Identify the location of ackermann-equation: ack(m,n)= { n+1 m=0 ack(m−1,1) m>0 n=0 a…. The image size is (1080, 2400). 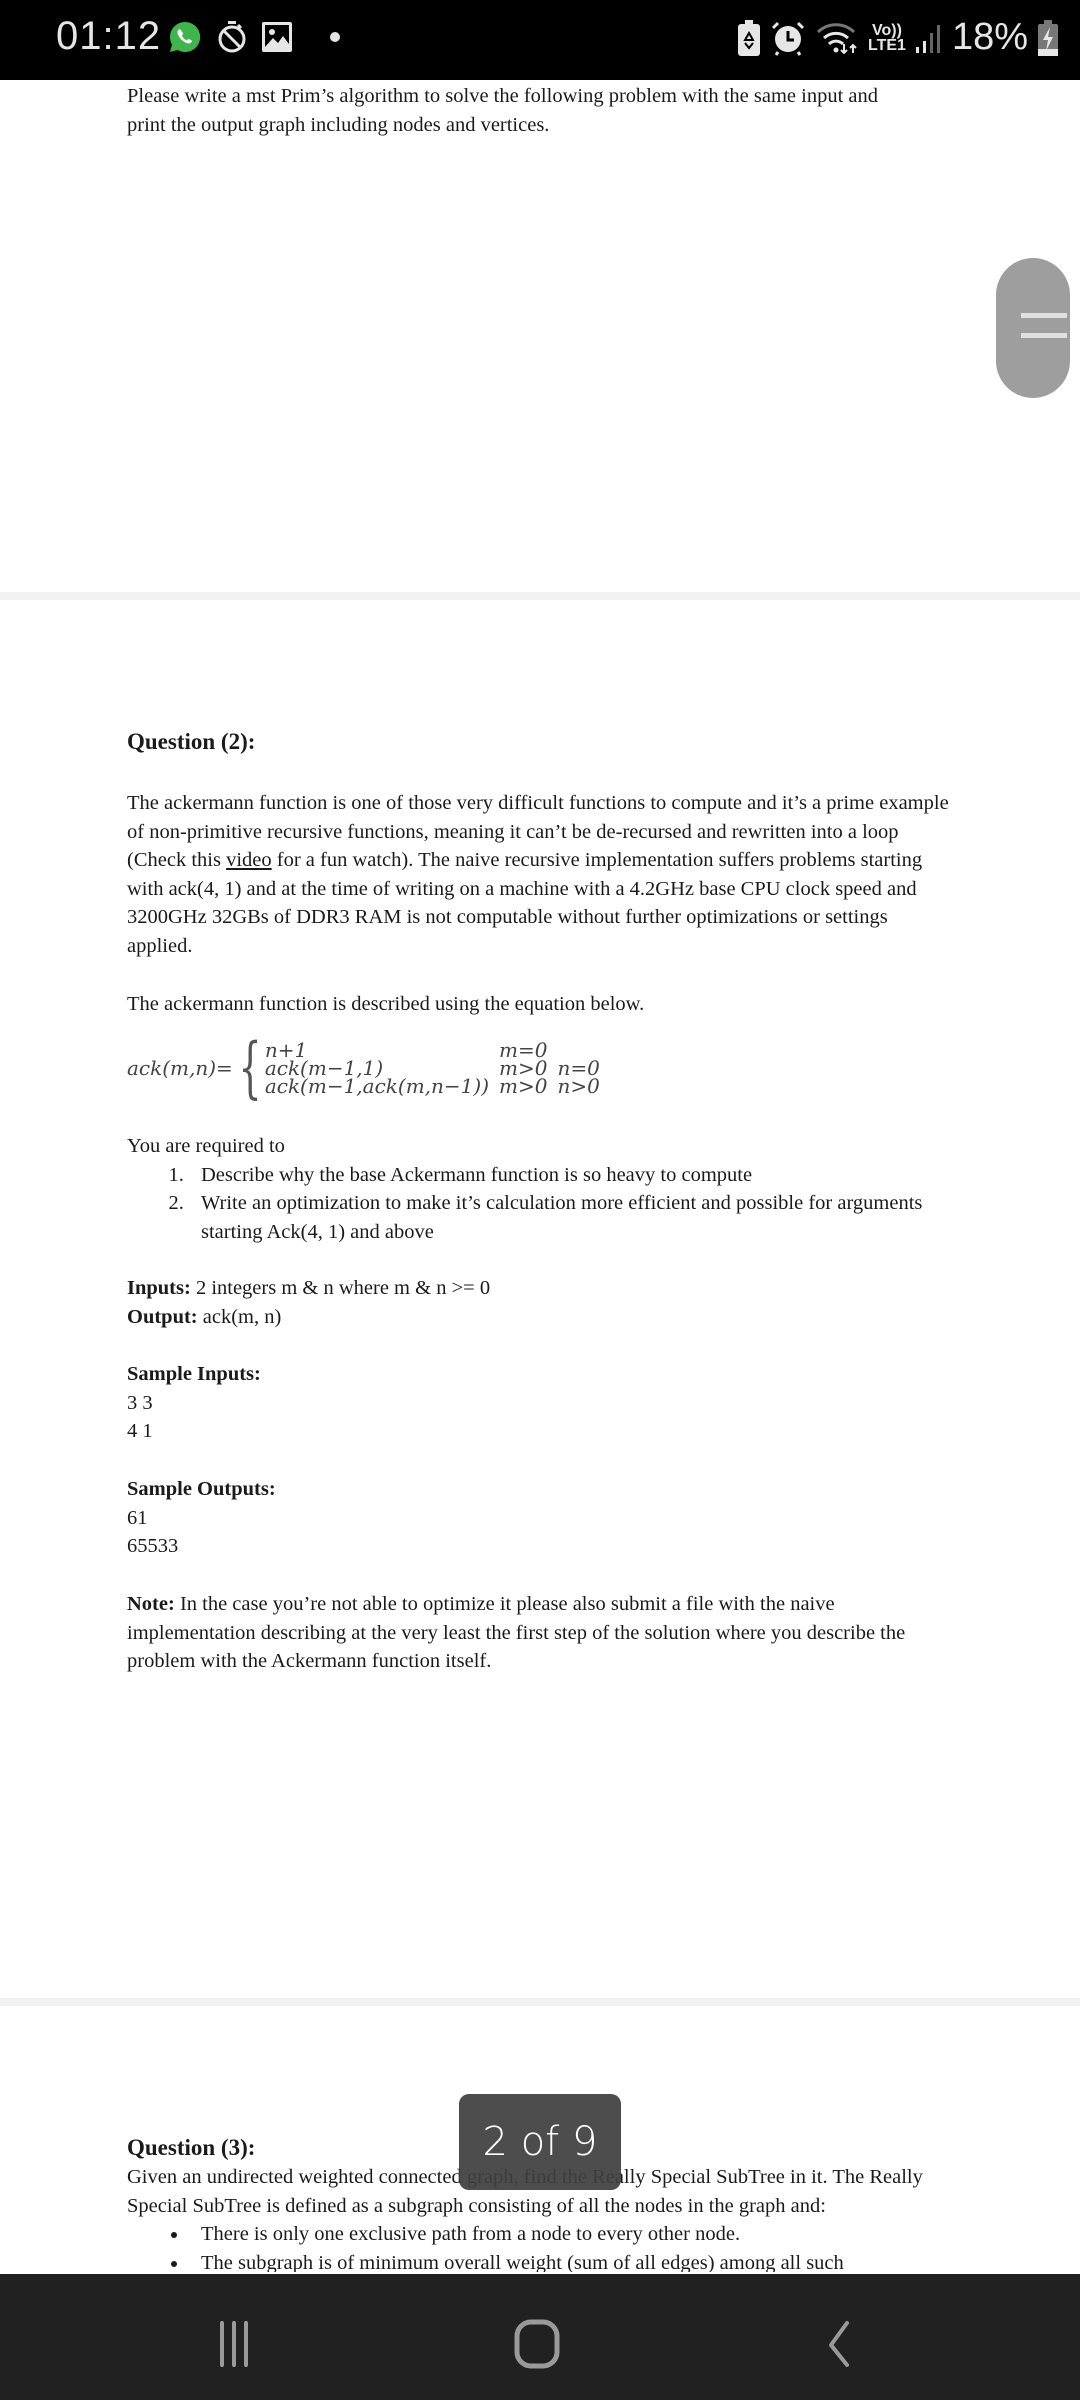
(363, 1067).